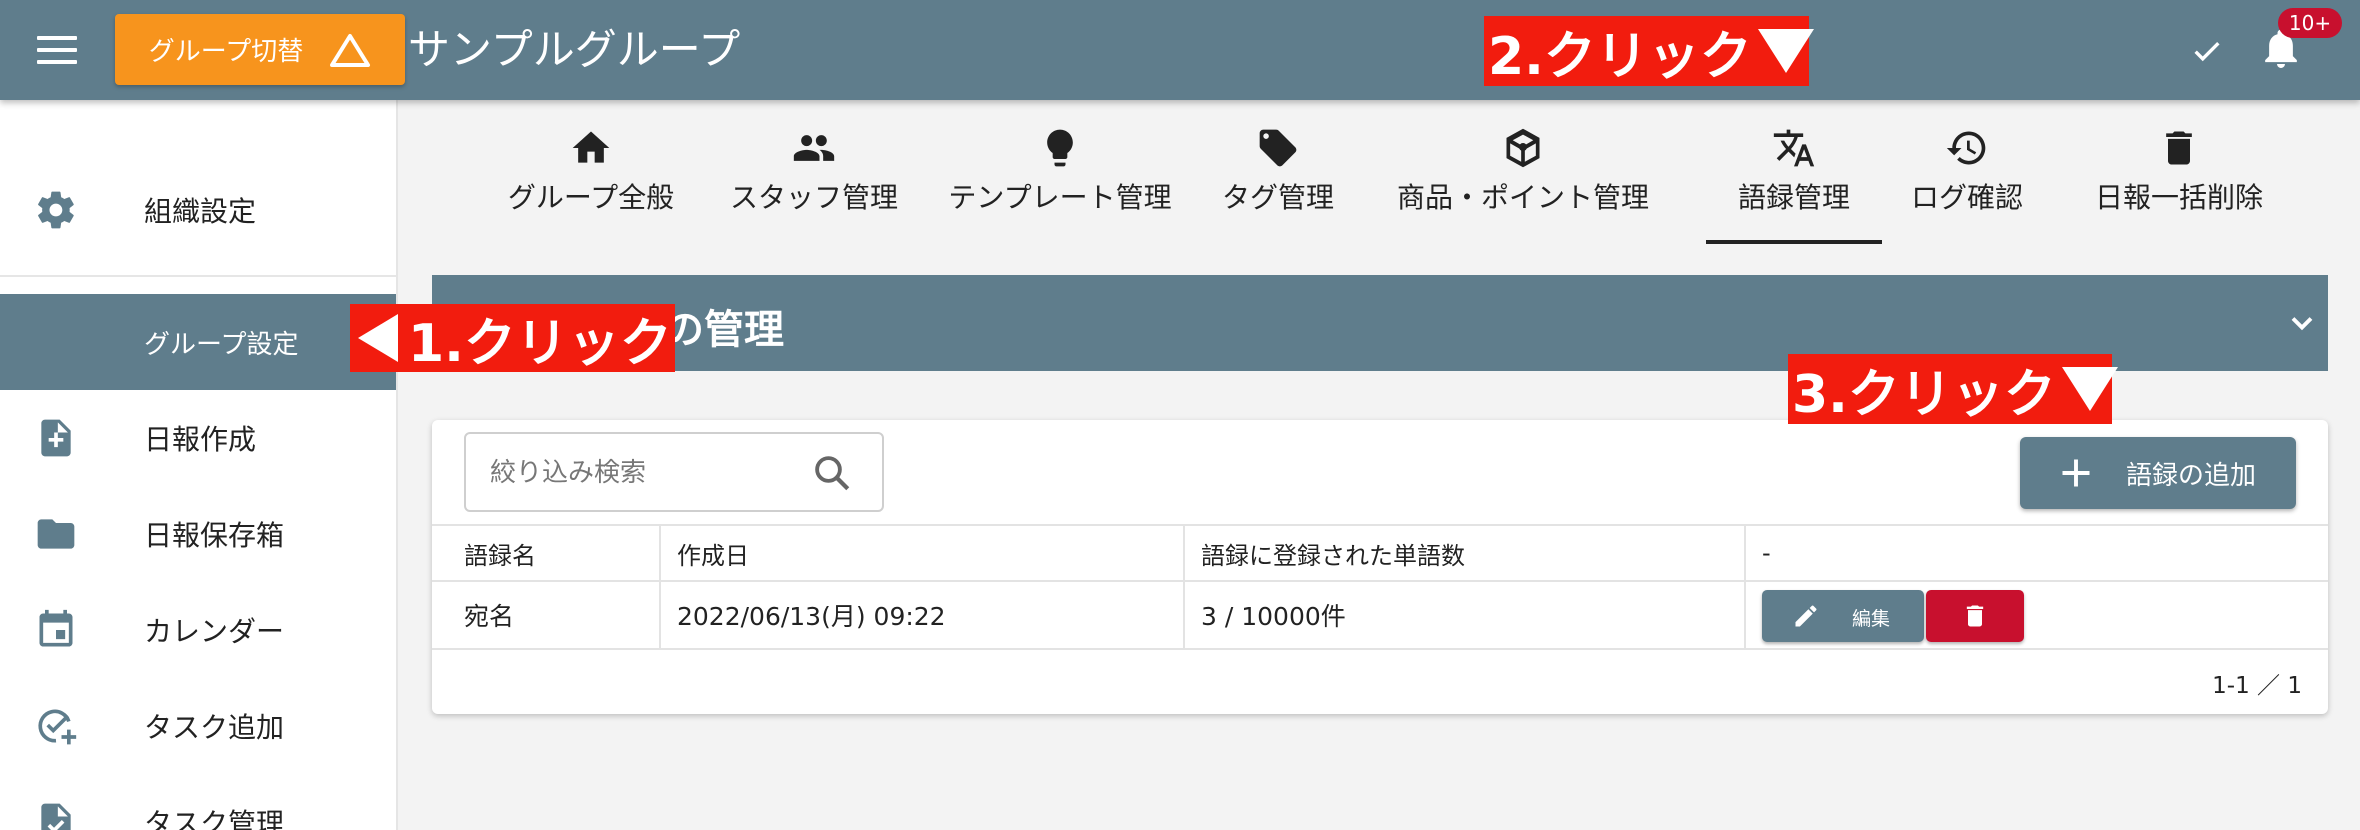 This screenshot has height=830, width=2360. I want to click on add-vocabulary-button: 語録の追加, so click(2158, 473).